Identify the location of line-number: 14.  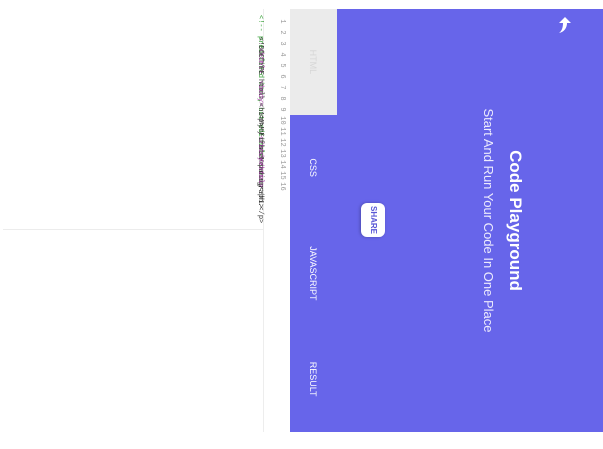
(282, 164).